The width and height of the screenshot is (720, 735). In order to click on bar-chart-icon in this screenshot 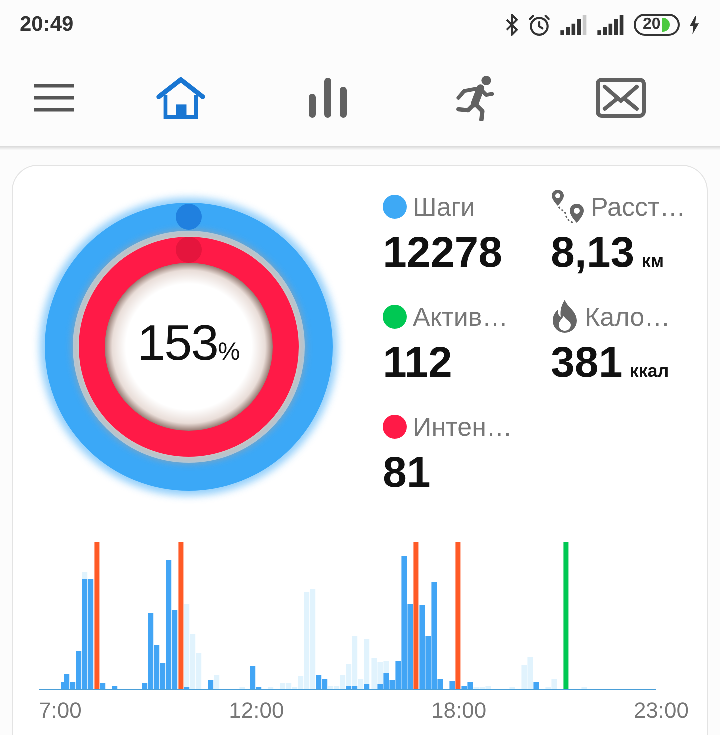, I will do `click(328, 98)`.